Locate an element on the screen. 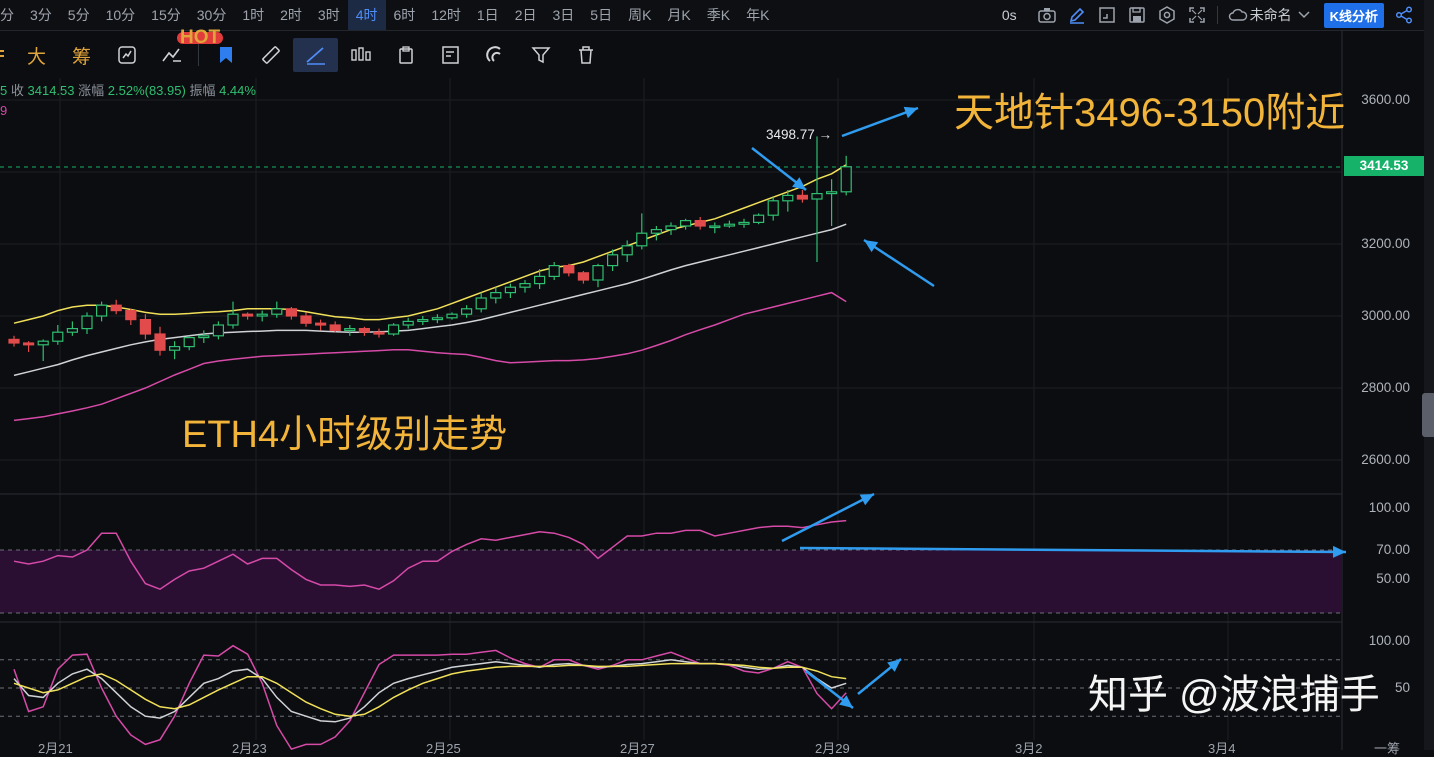 This screenshot has height=757, width=1434. timeframe-12: 1日 is located at coordinates (488, 15).